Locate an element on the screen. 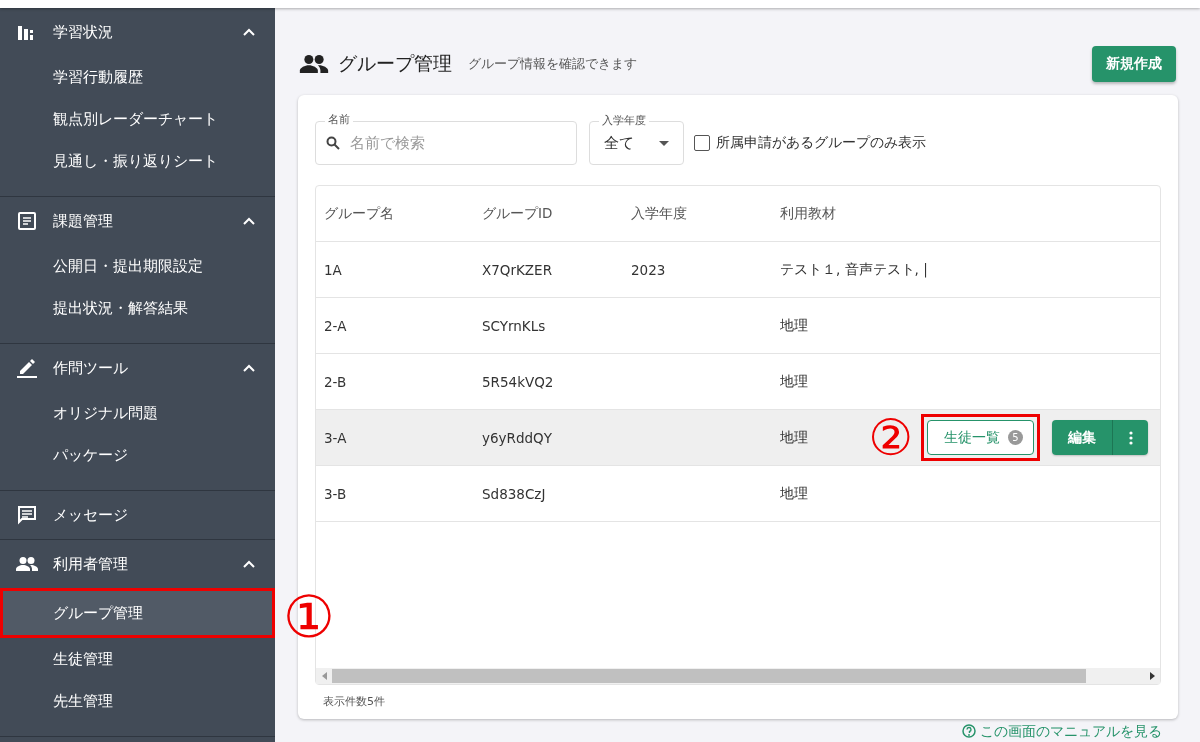 Image resolution: width=1200 pixels, height=742 pixels. message-icon is located at coordinates (27, 515).